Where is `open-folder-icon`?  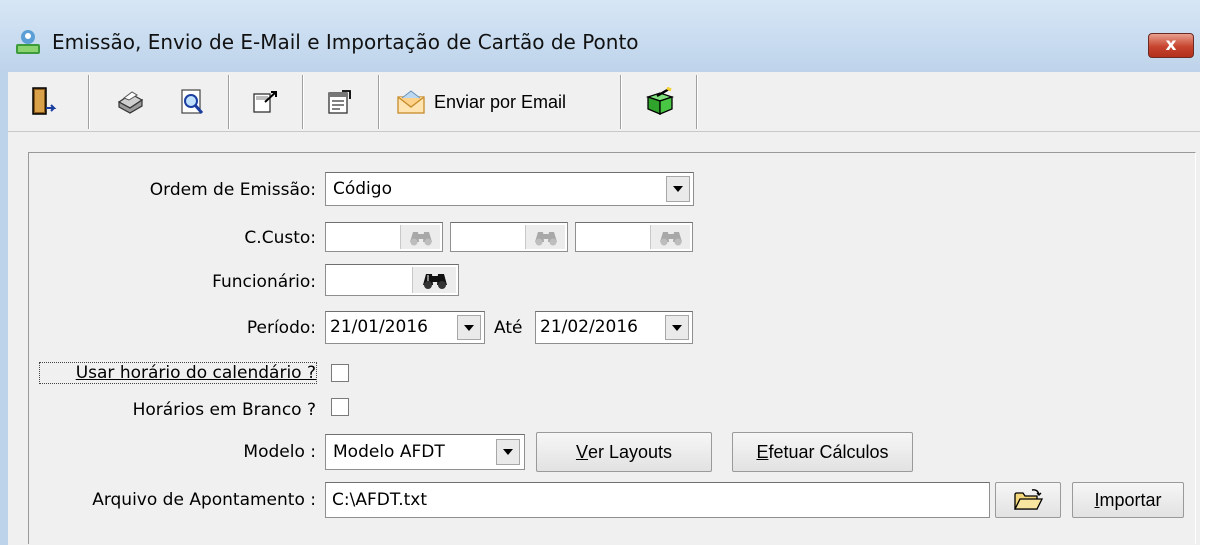 open-folder-icon is located at coordinates (1028, 499).